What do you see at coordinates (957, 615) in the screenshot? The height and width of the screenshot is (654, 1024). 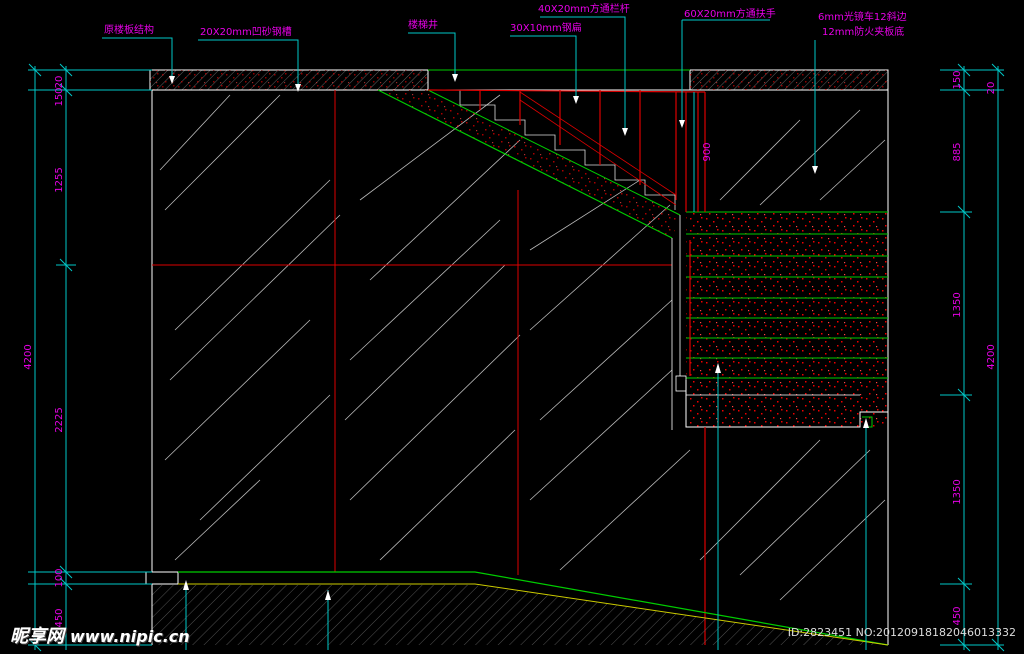 I see `dim-right-450: 450` at bounding box center [957, 615].